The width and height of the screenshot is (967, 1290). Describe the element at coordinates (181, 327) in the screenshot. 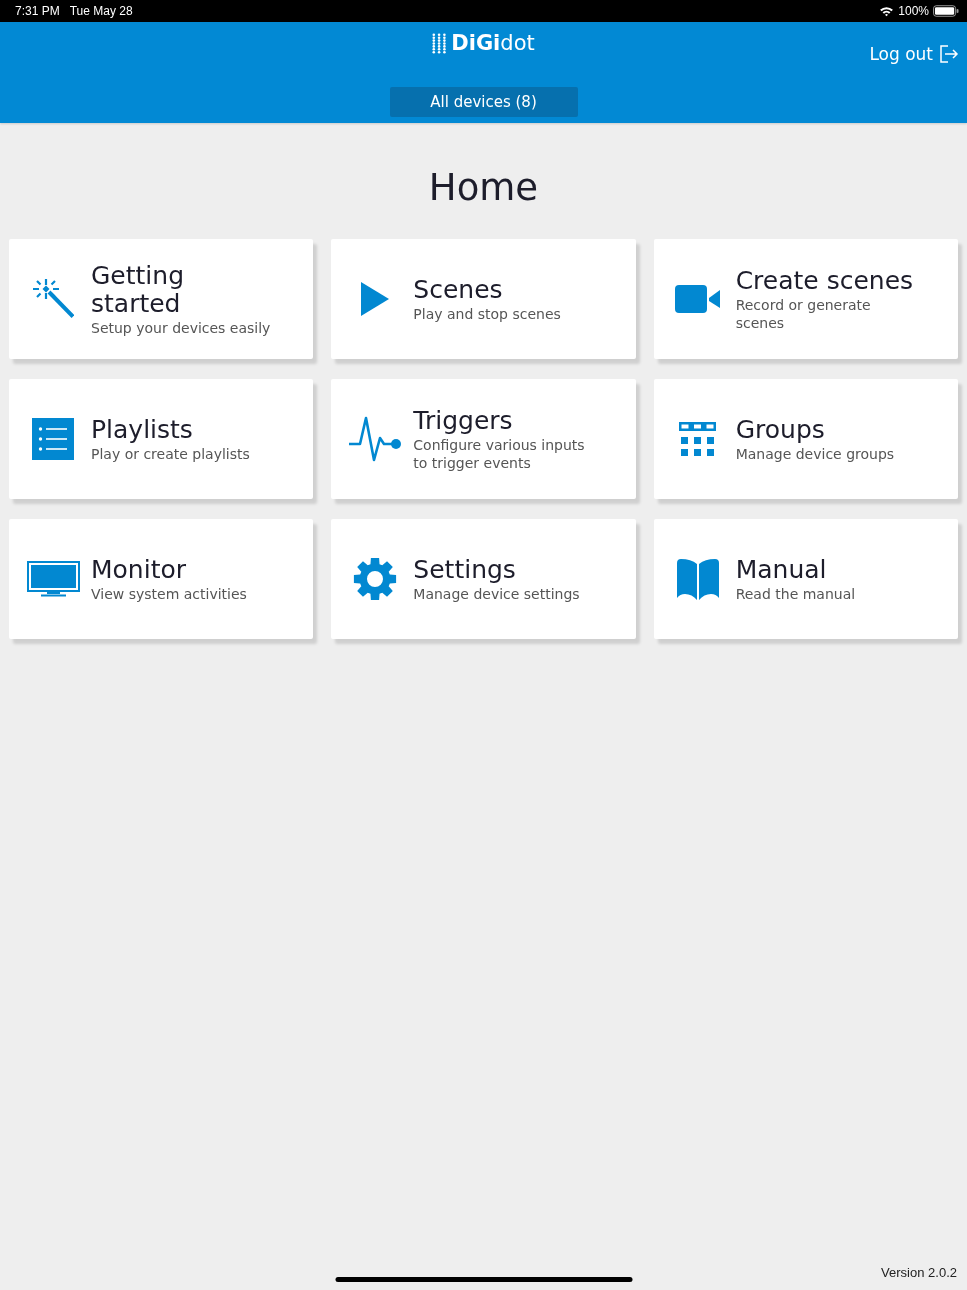

I see `card-subtitle: Setup your devices easily` at that location.